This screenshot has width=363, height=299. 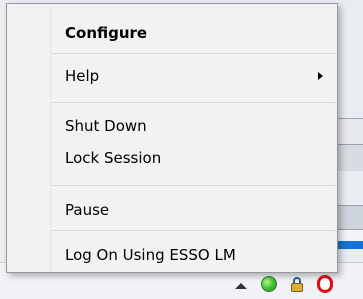 What do you see at coordinates (172, 126) in the screenshot?
I see `menu-item-shut-down: Shut Down` at bounding box center [172, 126].